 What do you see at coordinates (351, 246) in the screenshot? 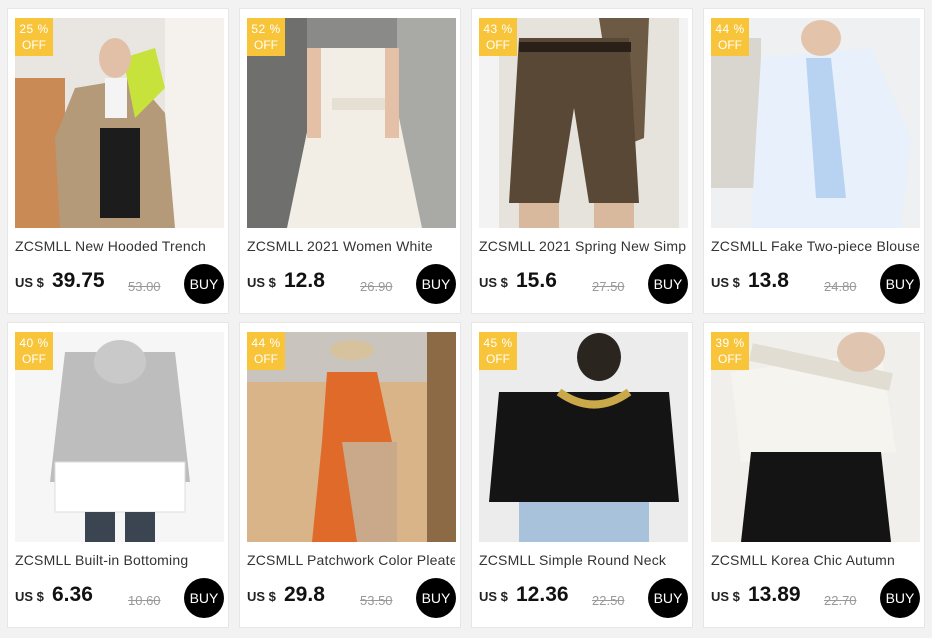
I see `product-title: ZCSMLL 2021 Women White` at bounding box center [351, 246].